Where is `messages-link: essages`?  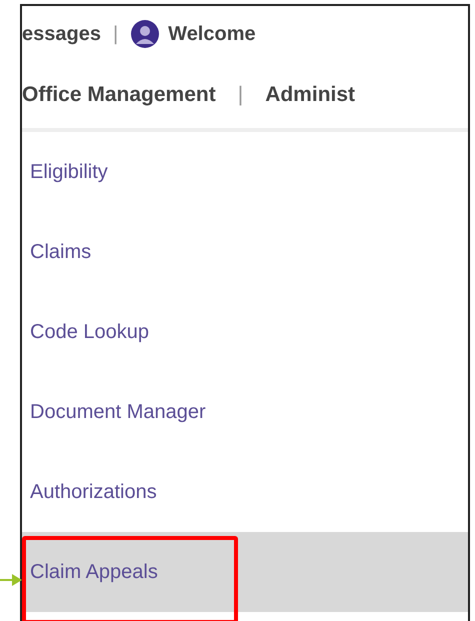
messages-link: essages is located at coordinates (61, 34).